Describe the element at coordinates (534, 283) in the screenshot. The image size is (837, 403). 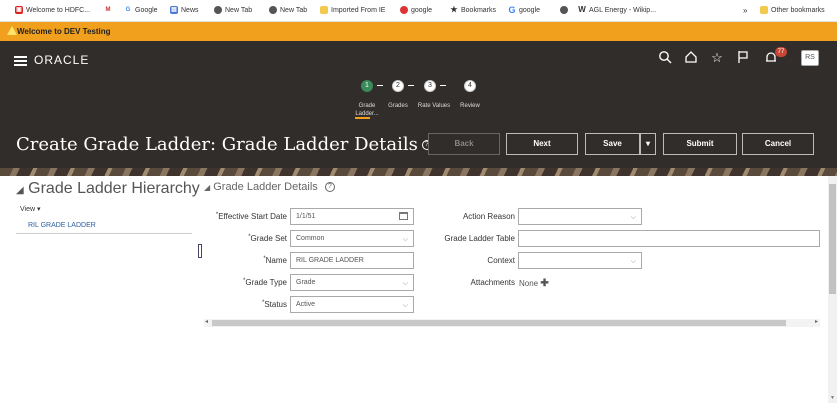
I see `attachments-value: None ✚` at that location.